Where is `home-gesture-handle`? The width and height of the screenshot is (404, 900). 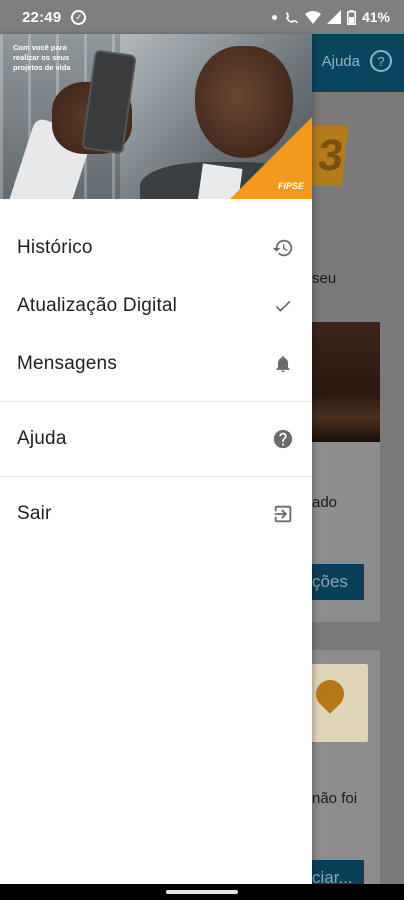 home-gesture-handle is located at coordinates (202, 892).